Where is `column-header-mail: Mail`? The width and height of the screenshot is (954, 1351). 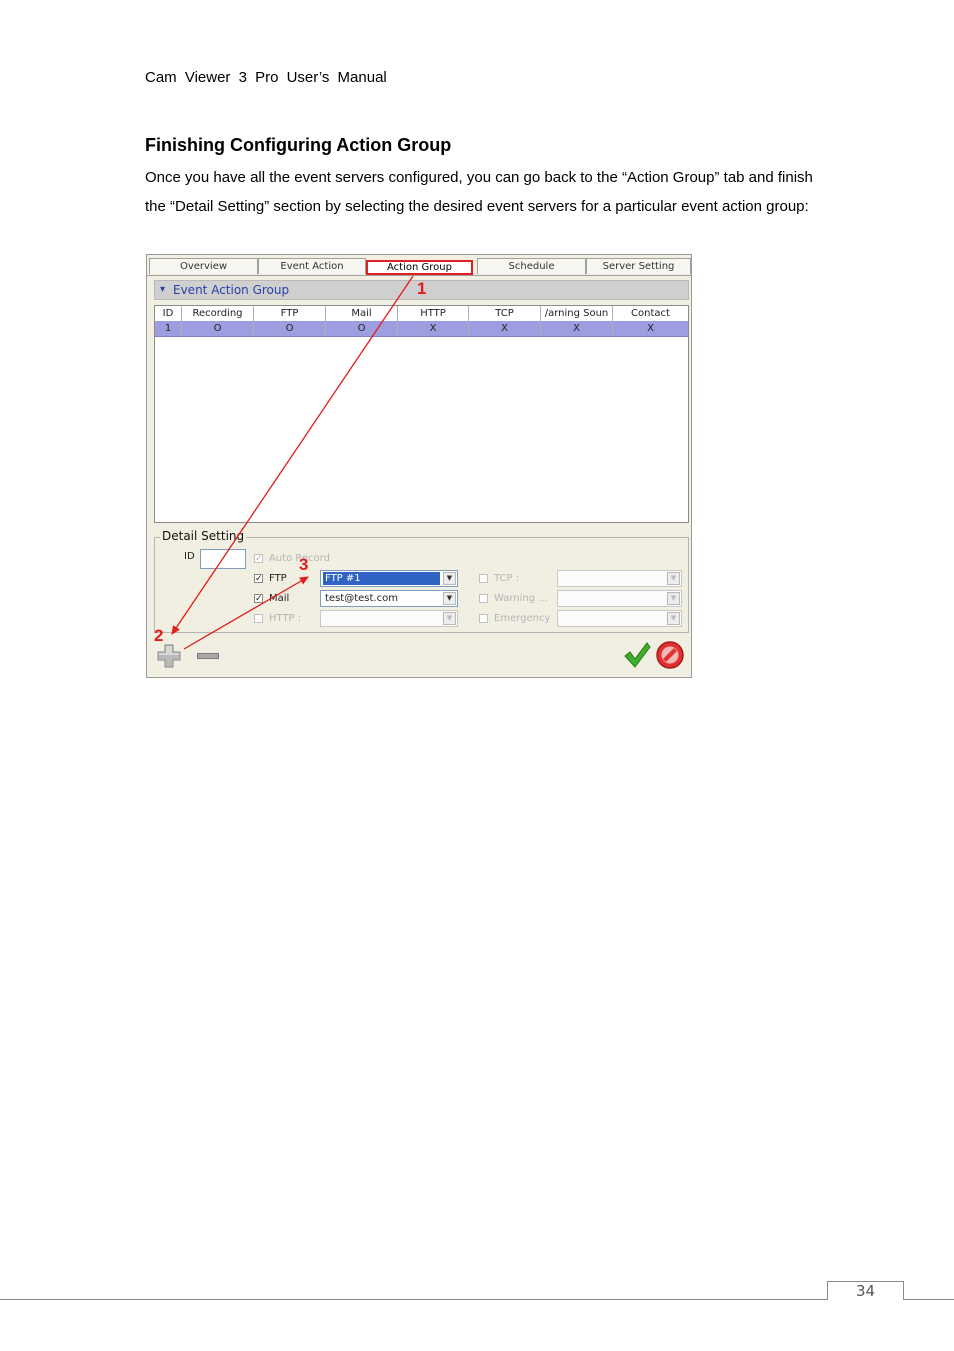
column-header-mail: Mail is located at coordinates (362, 313).